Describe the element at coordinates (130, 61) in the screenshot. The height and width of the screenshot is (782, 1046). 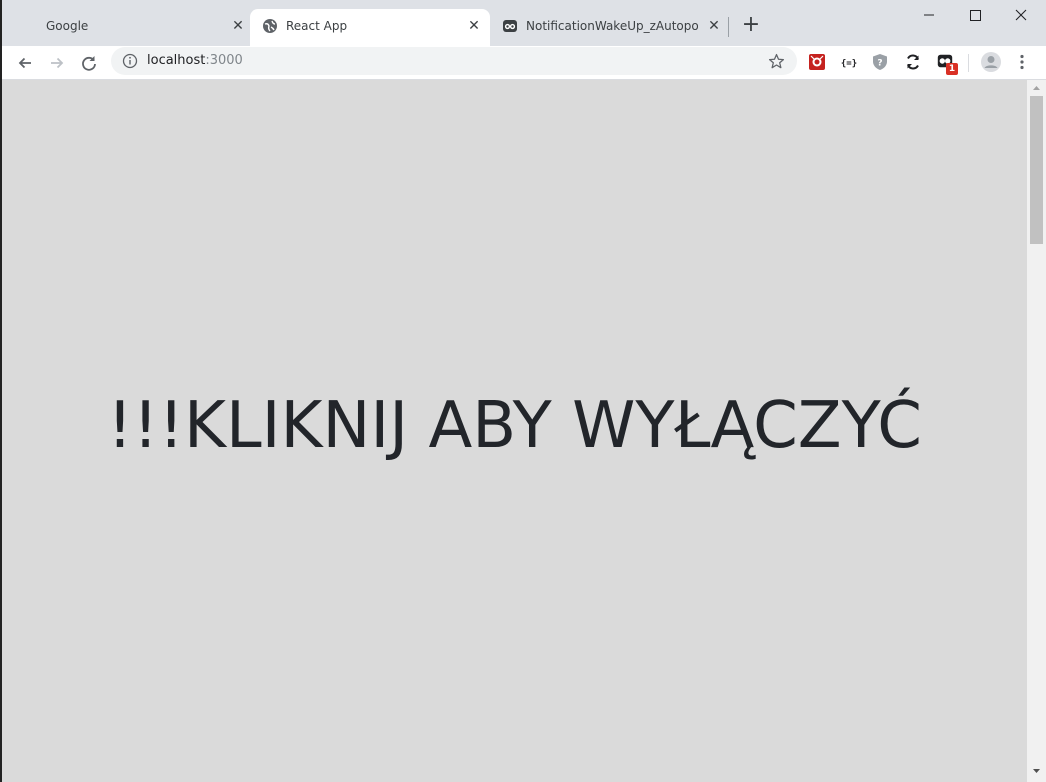
I see `info-icon` at that location.